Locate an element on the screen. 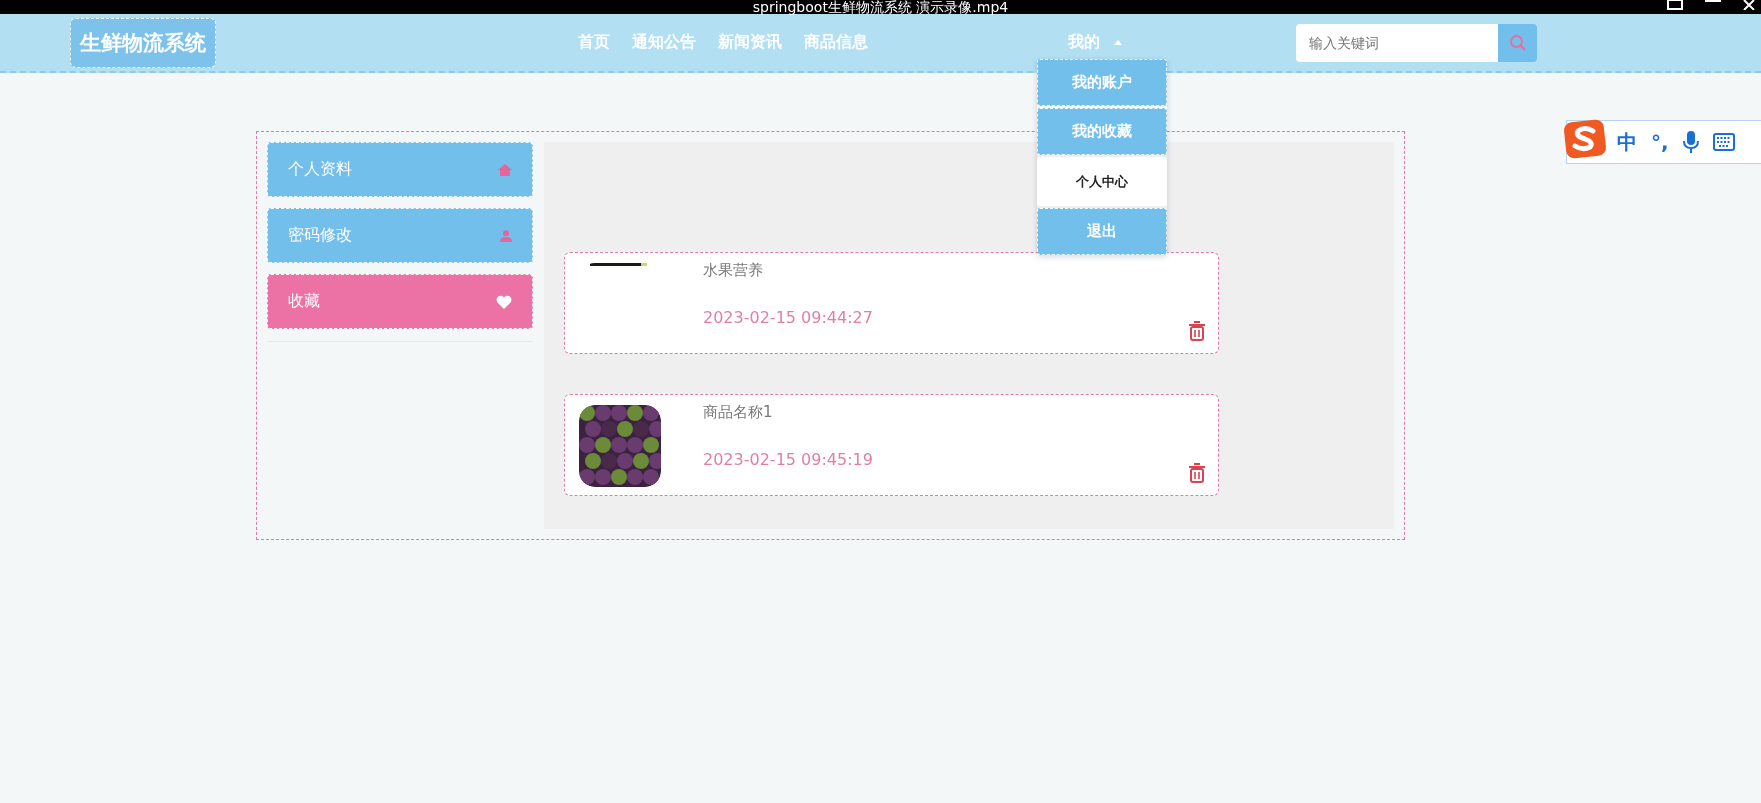 Image resolution: width=1761 pixels, height=803 pixels. nav-link: 通知公告 is located at coordinates (664, 42).